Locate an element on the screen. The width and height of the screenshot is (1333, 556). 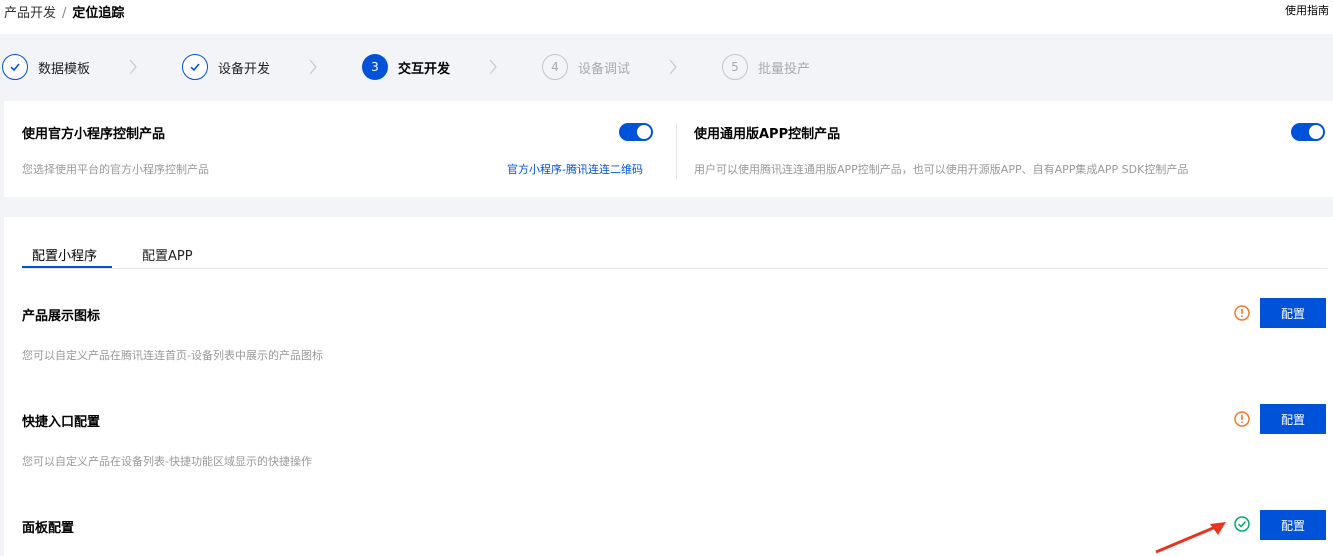
top-bar: 产品开发 / 定位追踪 使用指南 is located at coordinates (666, 17).